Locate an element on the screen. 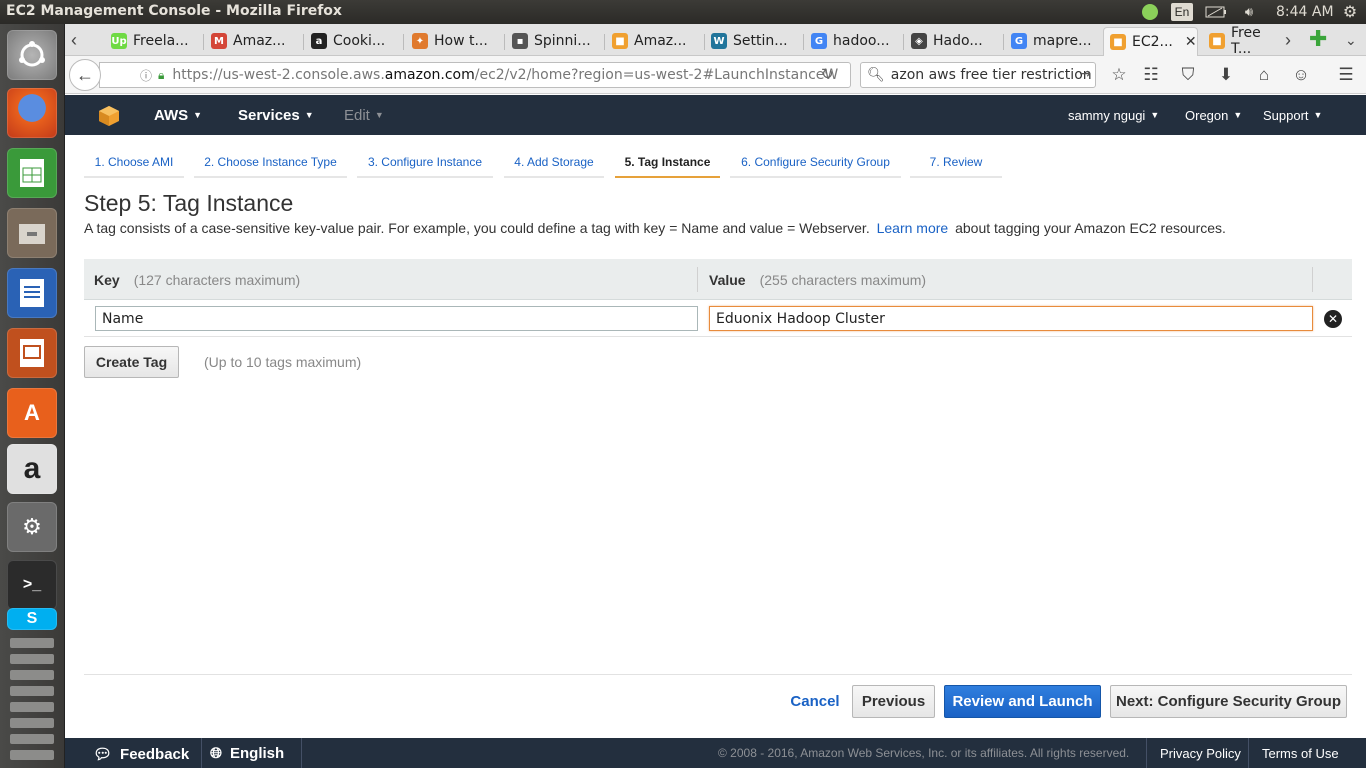 This screenshot has height=768, width=1366. services-menu: Services ▼ is located at coordinates (276, 115).